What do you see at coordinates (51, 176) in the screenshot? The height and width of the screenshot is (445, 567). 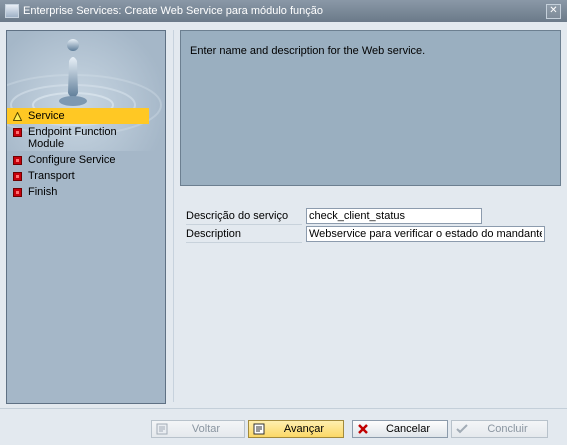 I see `step-label: Transport` at bounding box center [51, 176].